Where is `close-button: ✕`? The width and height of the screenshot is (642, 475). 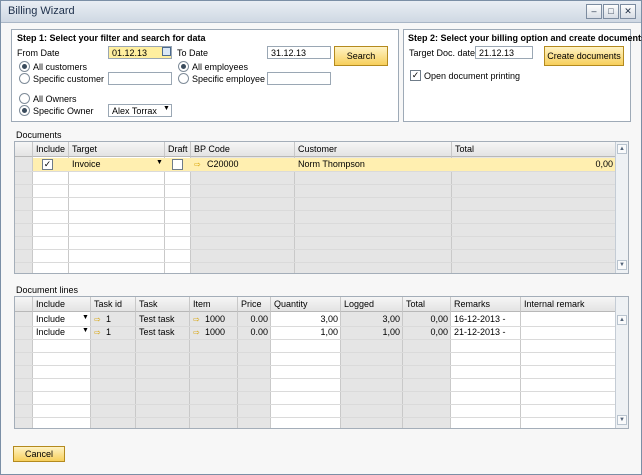
close-button: ✕ is located at coordinates (628, 11).